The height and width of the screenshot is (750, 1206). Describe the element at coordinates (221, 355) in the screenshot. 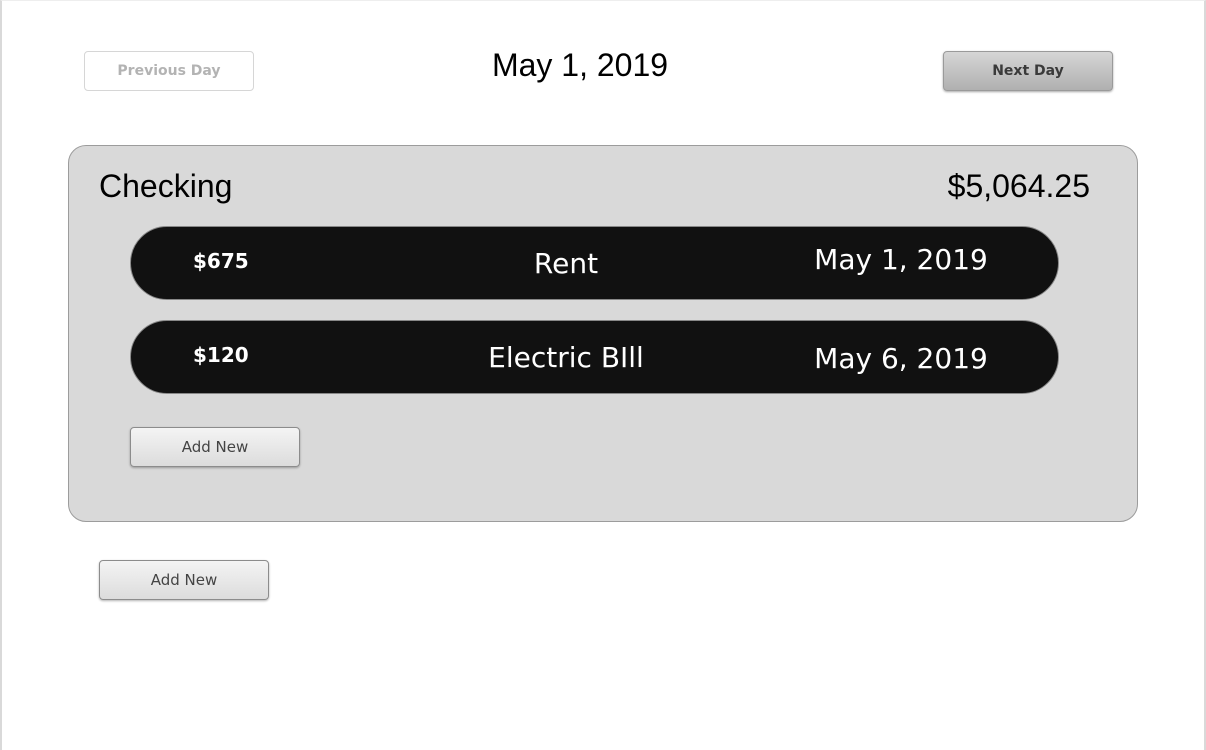

I see `transaction-amount: $120` at that location.